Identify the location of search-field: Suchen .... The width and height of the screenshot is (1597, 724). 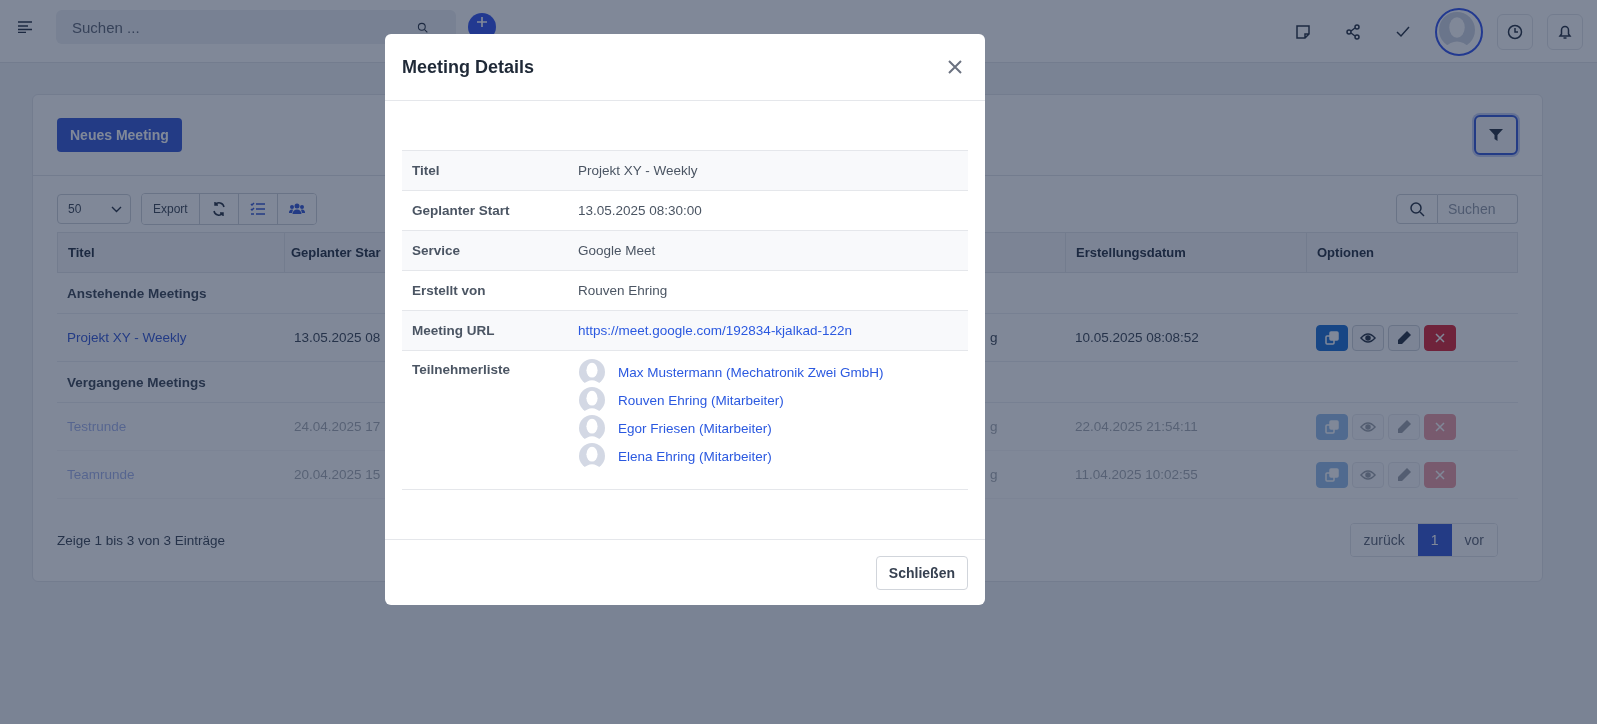
(256, 27).